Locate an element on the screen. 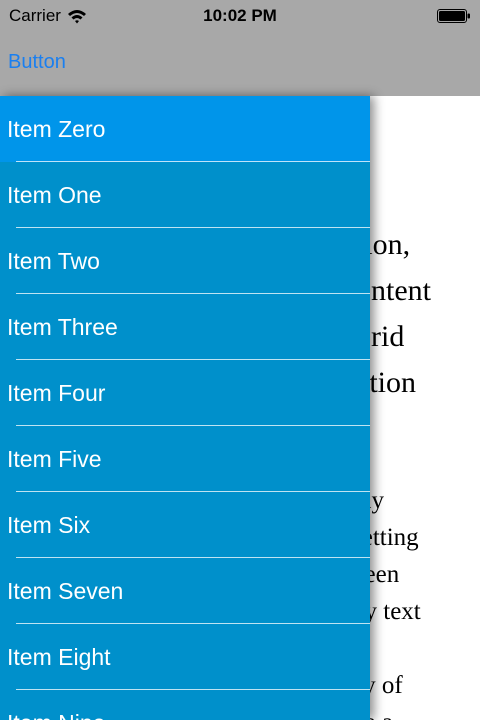 This screenshot has height=720, width=480. body-line: ey of is located at coordinates (377, 685).